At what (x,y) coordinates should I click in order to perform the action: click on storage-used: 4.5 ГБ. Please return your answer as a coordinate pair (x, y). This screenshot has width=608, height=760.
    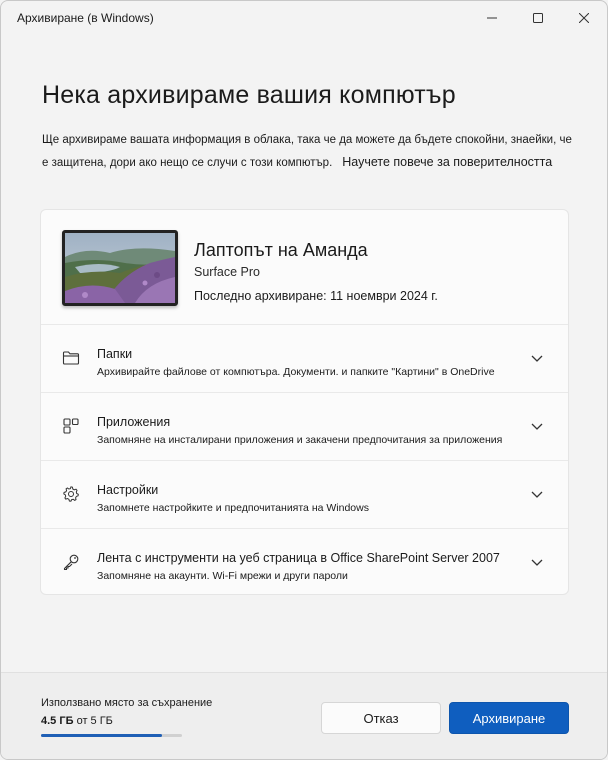
    Looking at the image, I should click on (57, 721).